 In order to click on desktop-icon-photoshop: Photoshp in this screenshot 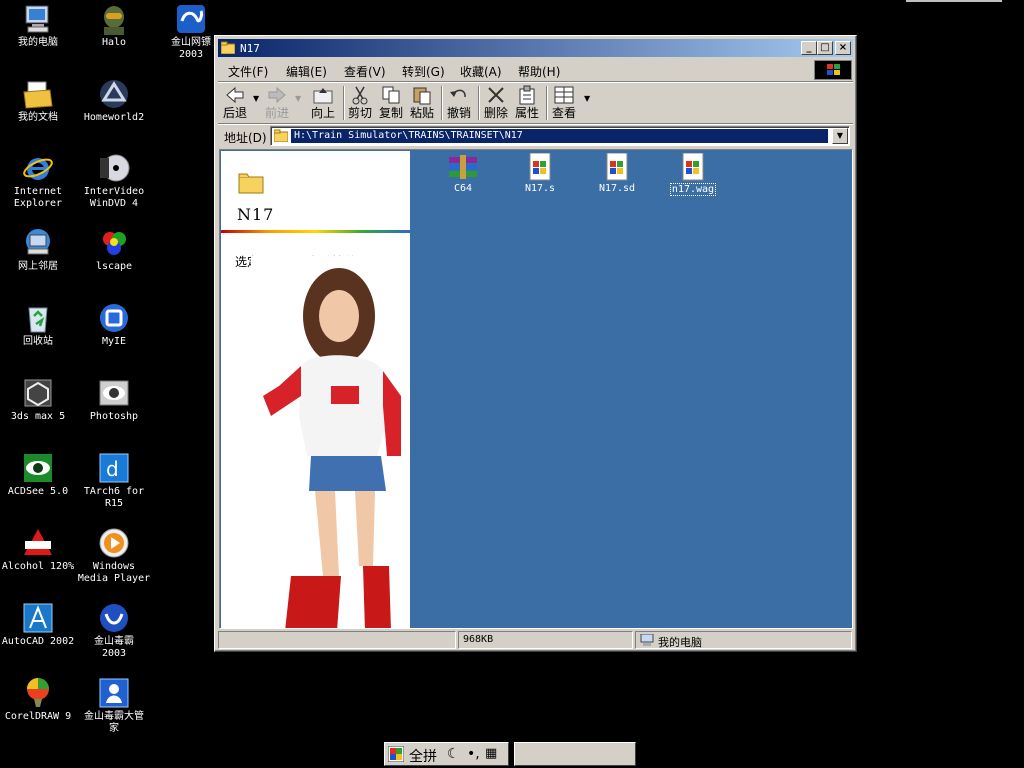, I will do `click(114, 400)`.